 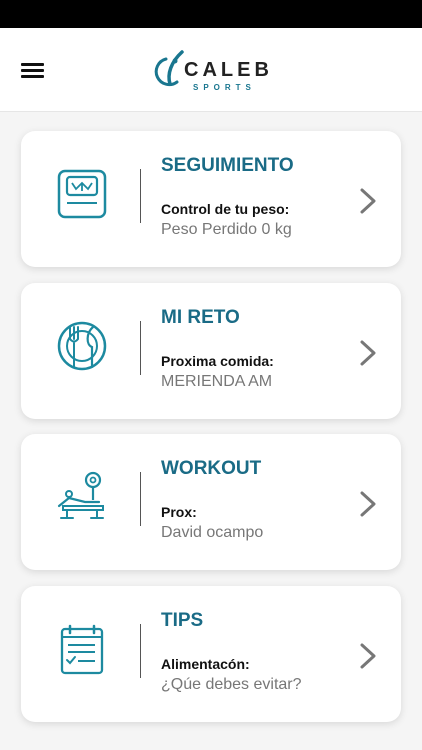 What do you see at coordinates (217, 381) in the screenshot?
I see `card-value: MERIENDA AM` at bounding box center [217, 381].